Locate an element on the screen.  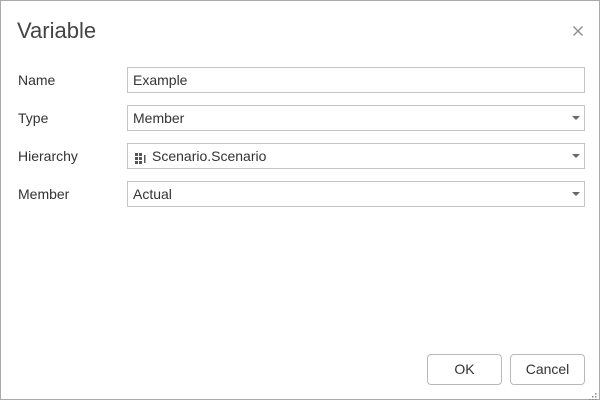
dialog-title: Variable is located at coordinates (57, 30).